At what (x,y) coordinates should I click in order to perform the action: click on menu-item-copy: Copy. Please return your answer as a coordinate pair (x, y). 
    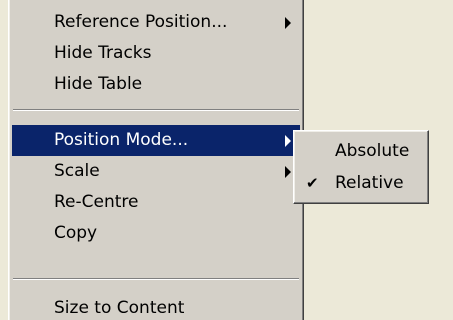
    Looking at the image, I should click on (156, 233).